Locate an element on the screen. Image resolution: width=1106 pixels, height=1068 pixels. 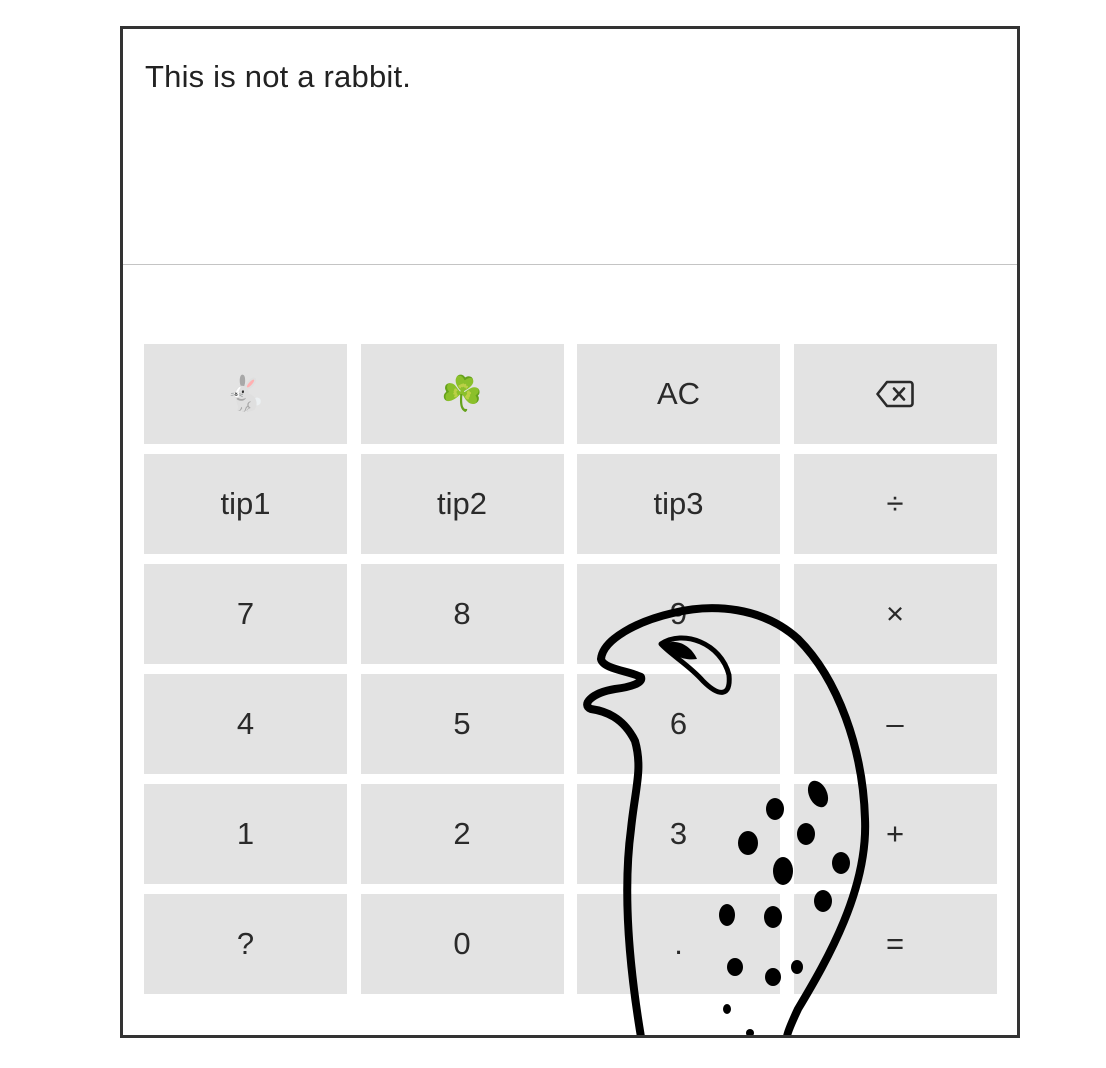
shamrock-icon: ☘️ is located at coordinates (462, 394).